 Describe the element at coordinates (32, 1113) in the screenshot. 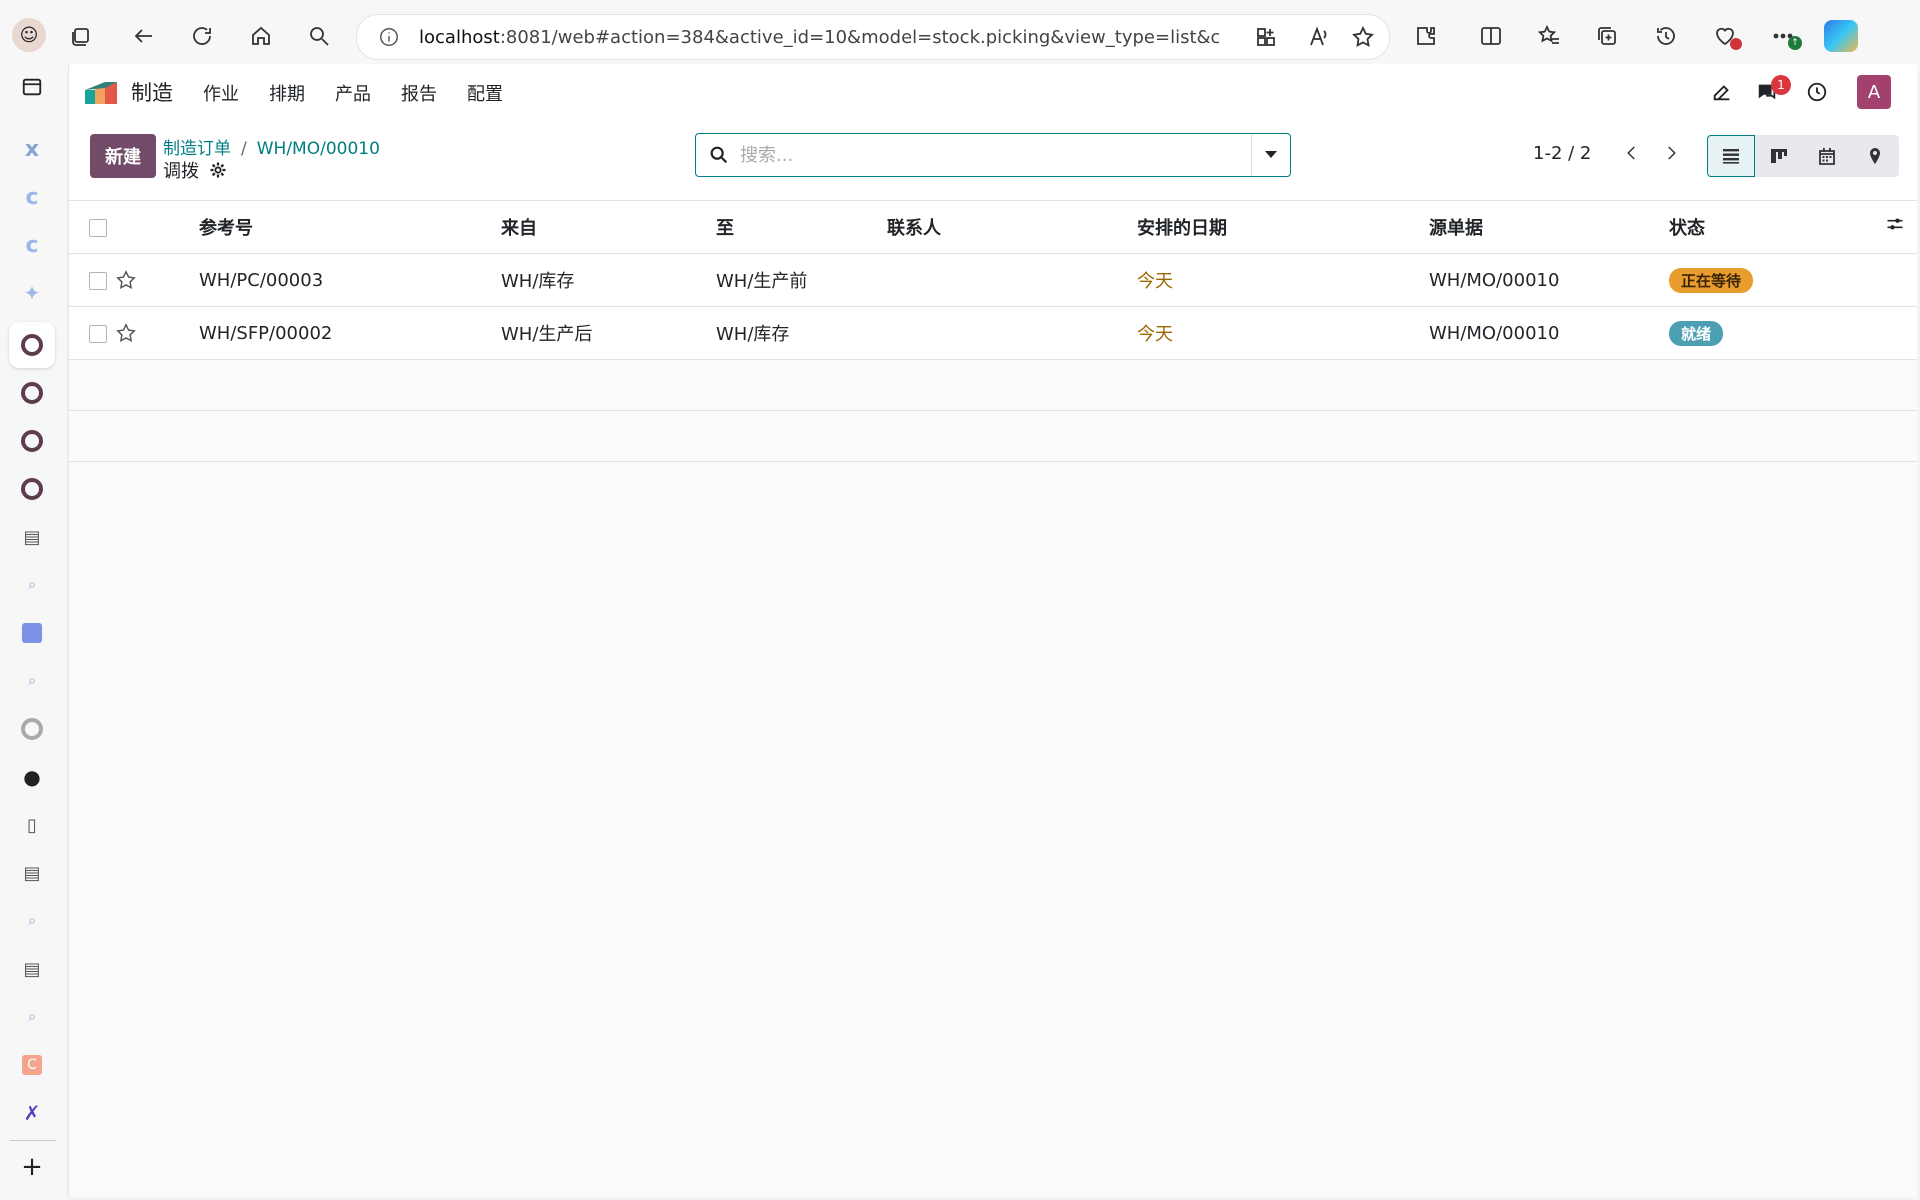

I see `x-purple-app-icon: ✗` at that location.